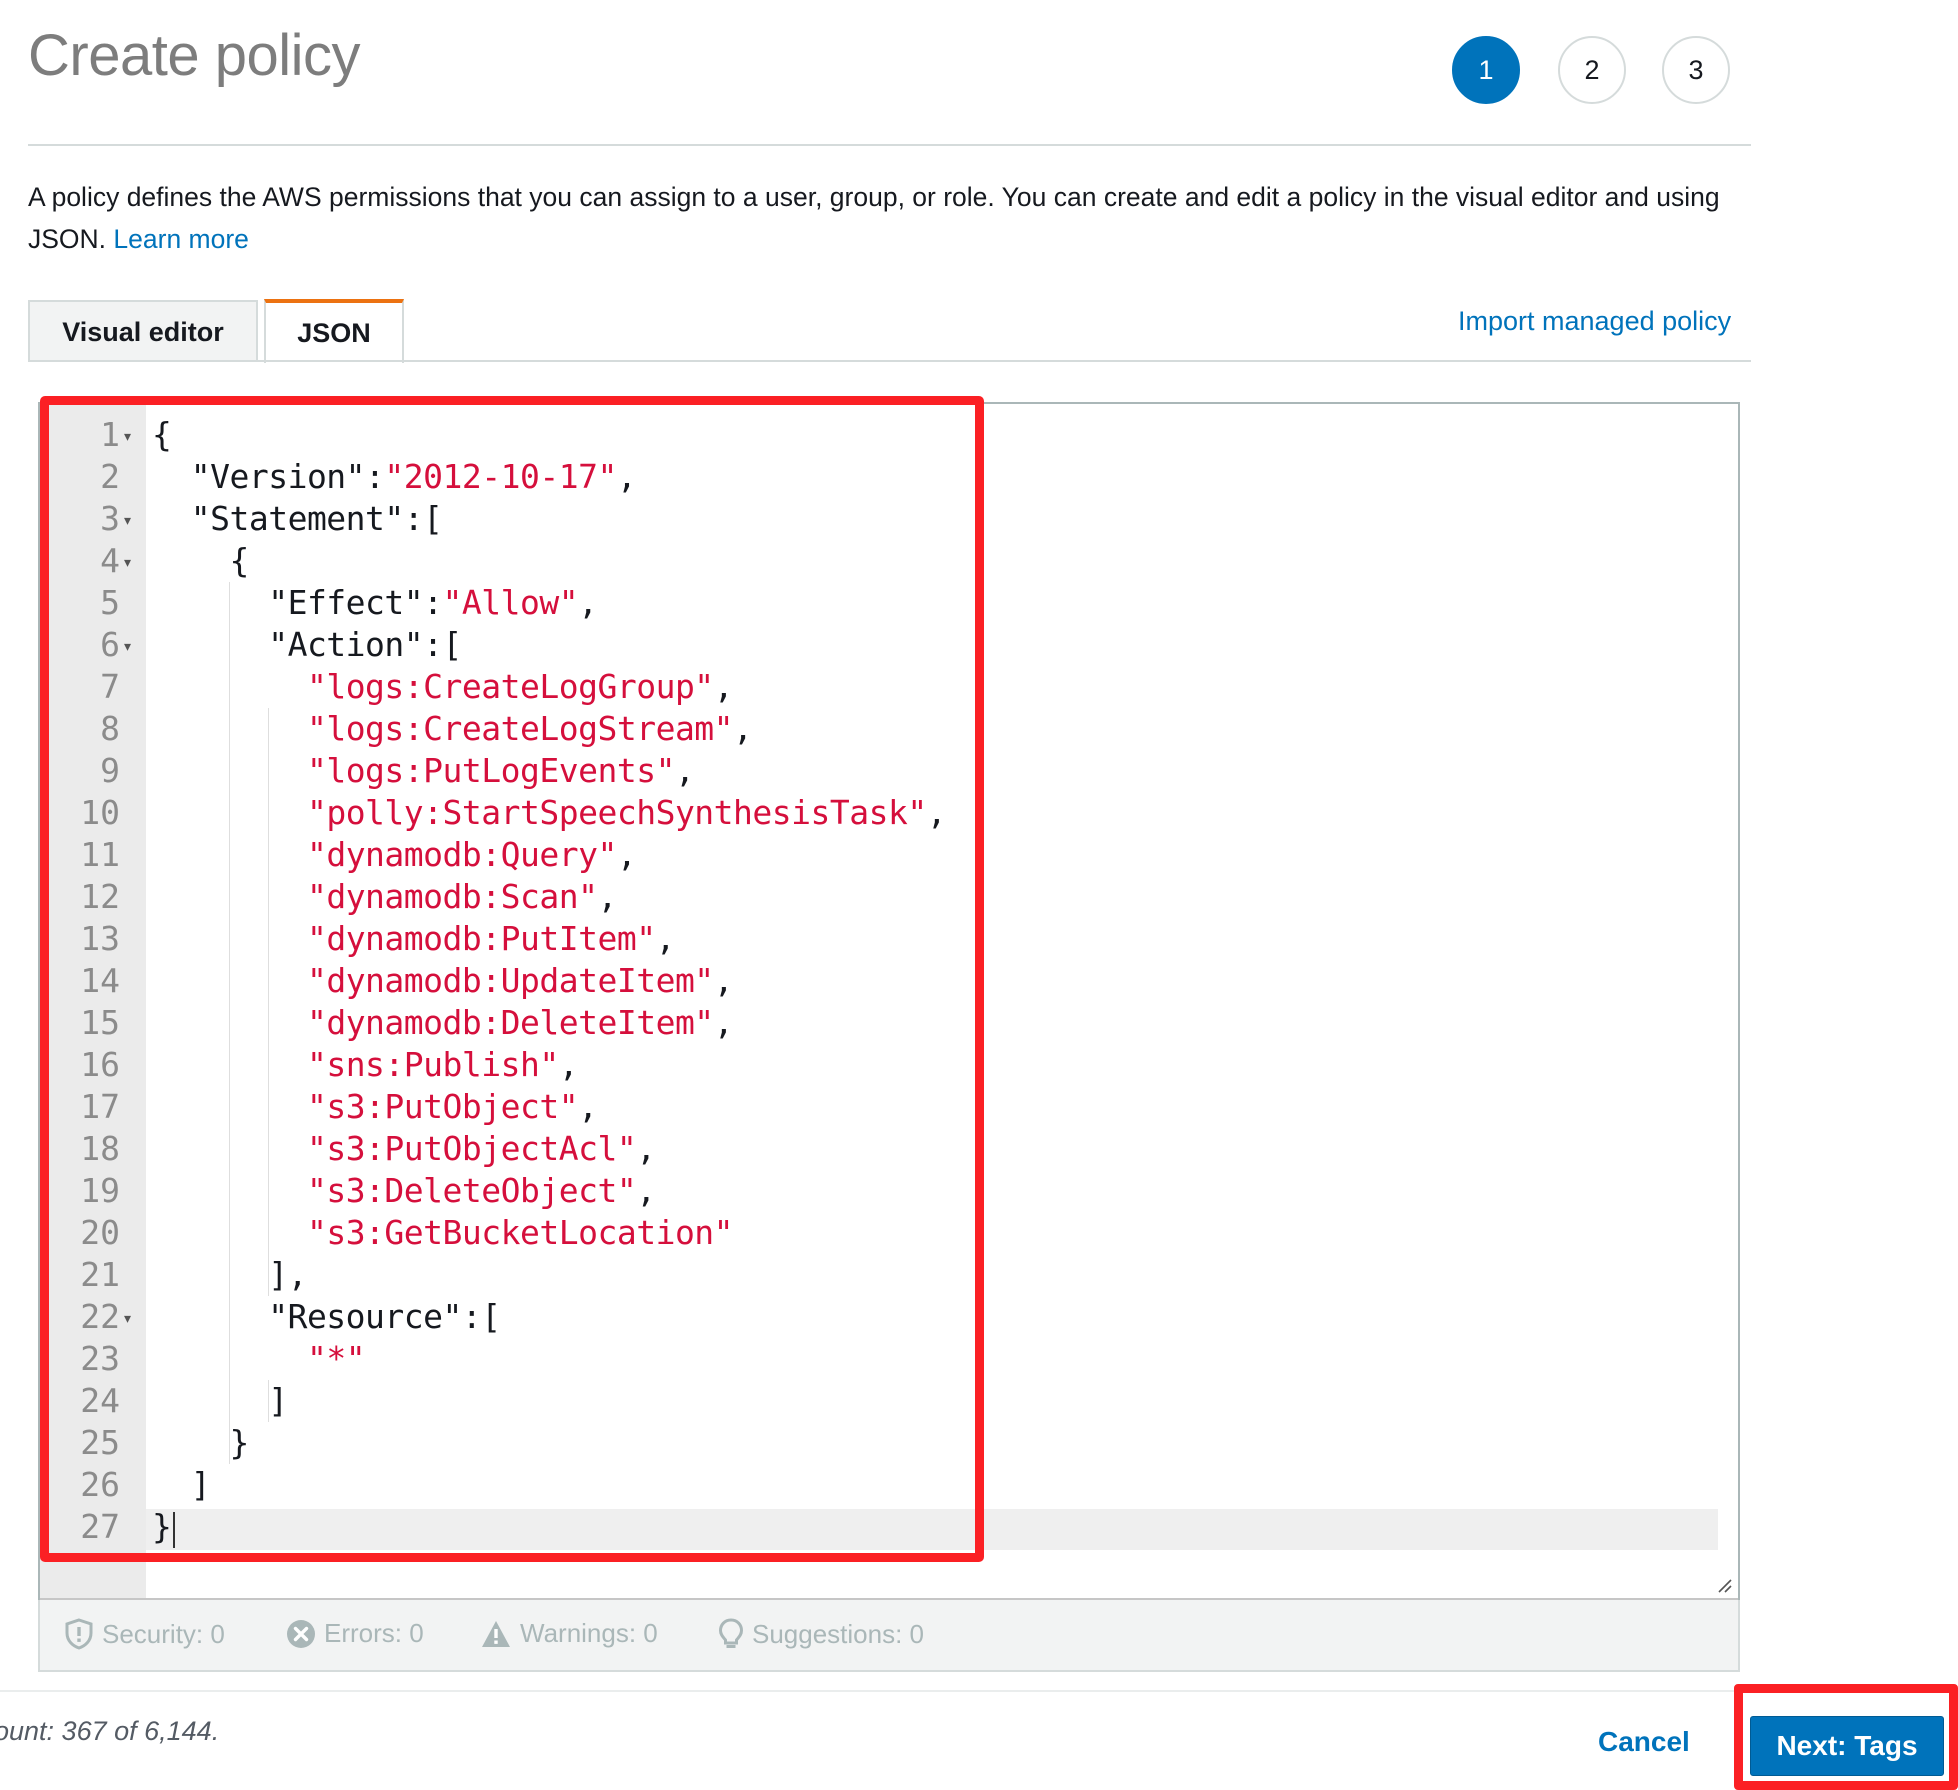  I want to click on code-line: "s3:DeleteObject",, so click(404, 1191).